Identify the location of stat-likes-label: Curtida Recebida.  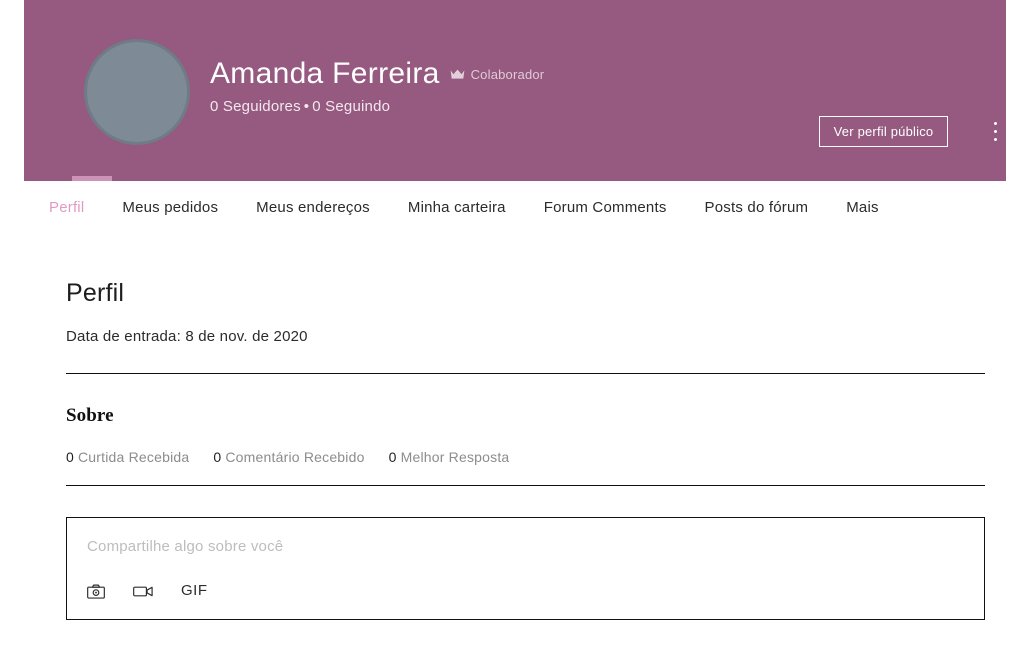
(134, 457).